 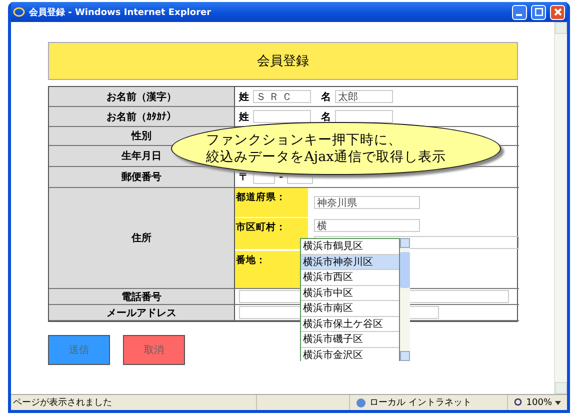 What do you see at coordinates (142, 238) in the screenshot?
I see `row-label: 住所` at bounding box center [142, 238].